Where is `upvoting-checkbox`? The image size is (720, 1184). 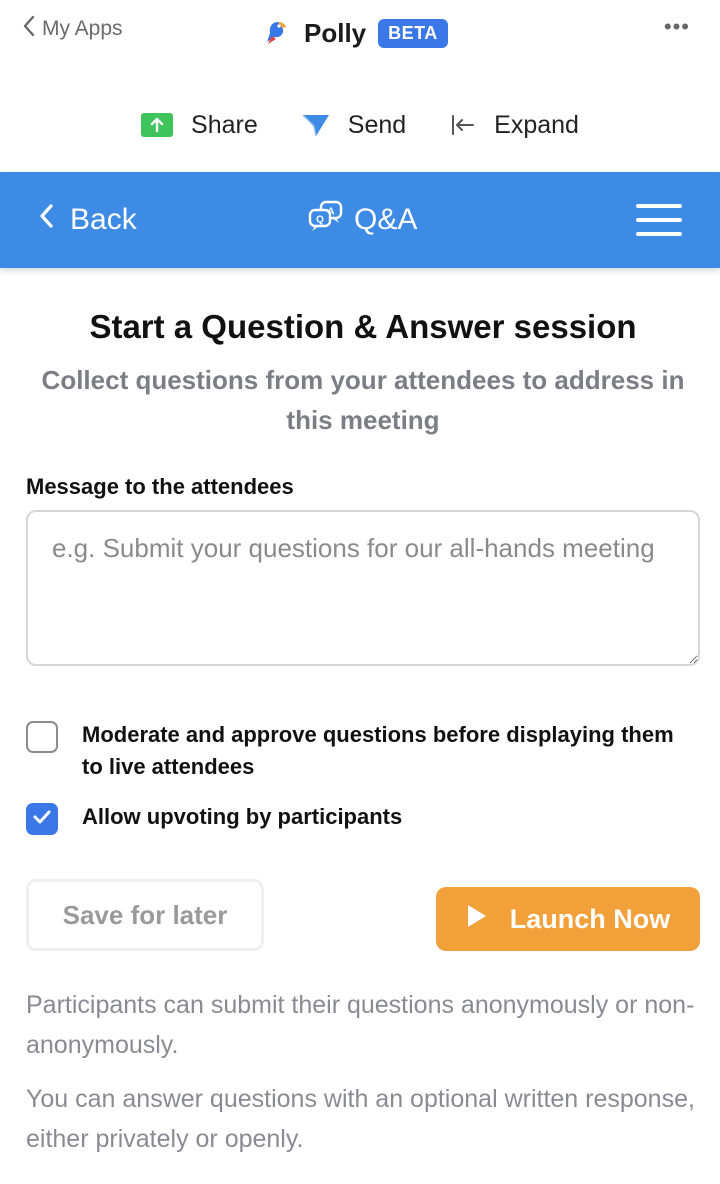 upvoting-checkbox is located at coordinates (42, 819).